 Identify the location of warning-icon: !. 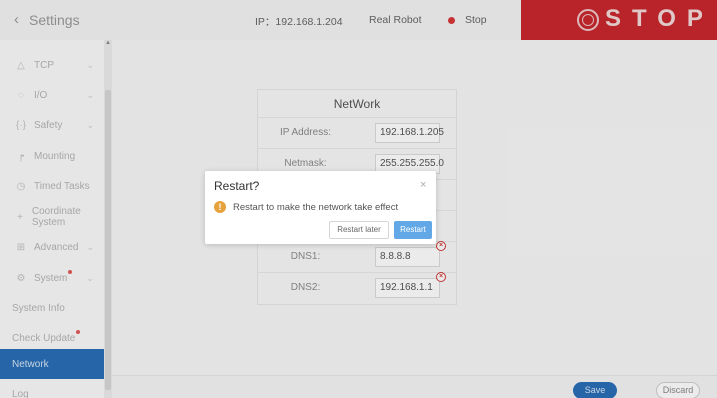
(220, 207).